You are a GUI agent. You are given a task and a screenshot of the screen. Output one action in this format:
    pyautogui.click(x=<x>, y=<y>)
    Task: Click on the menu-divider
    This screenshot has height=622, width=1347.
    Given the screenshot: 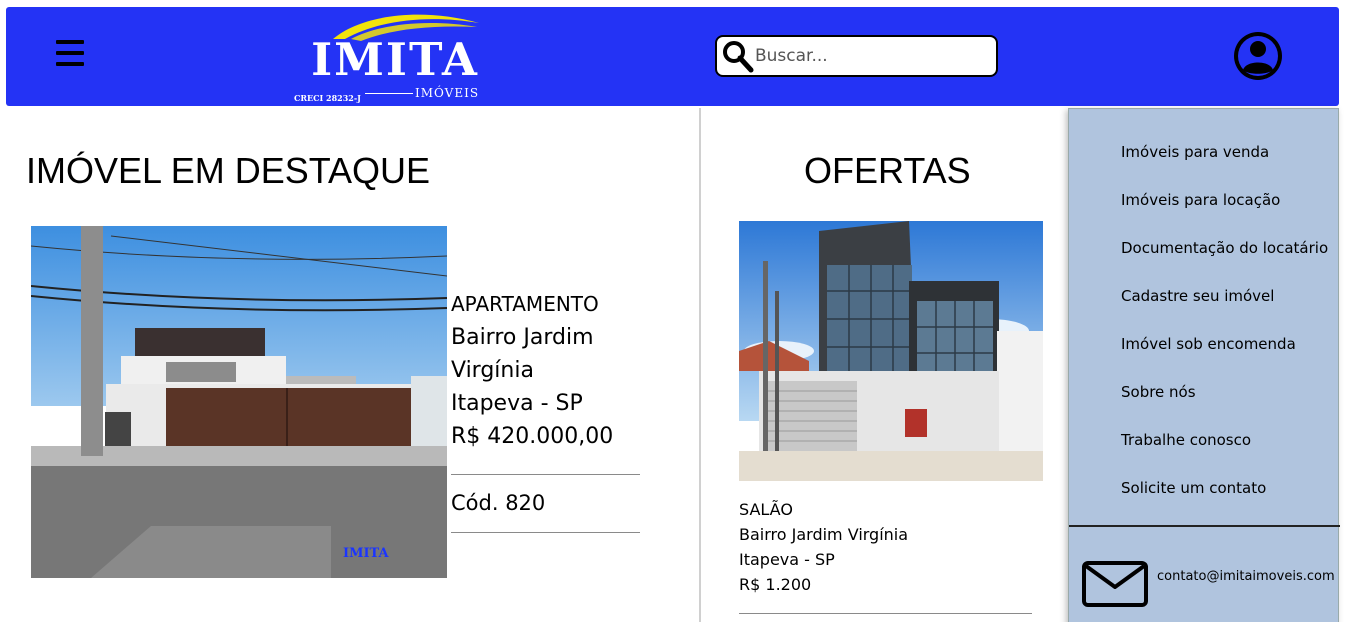 What is the action you would take?
    pyautogui.click(x=1204, y=526)
    